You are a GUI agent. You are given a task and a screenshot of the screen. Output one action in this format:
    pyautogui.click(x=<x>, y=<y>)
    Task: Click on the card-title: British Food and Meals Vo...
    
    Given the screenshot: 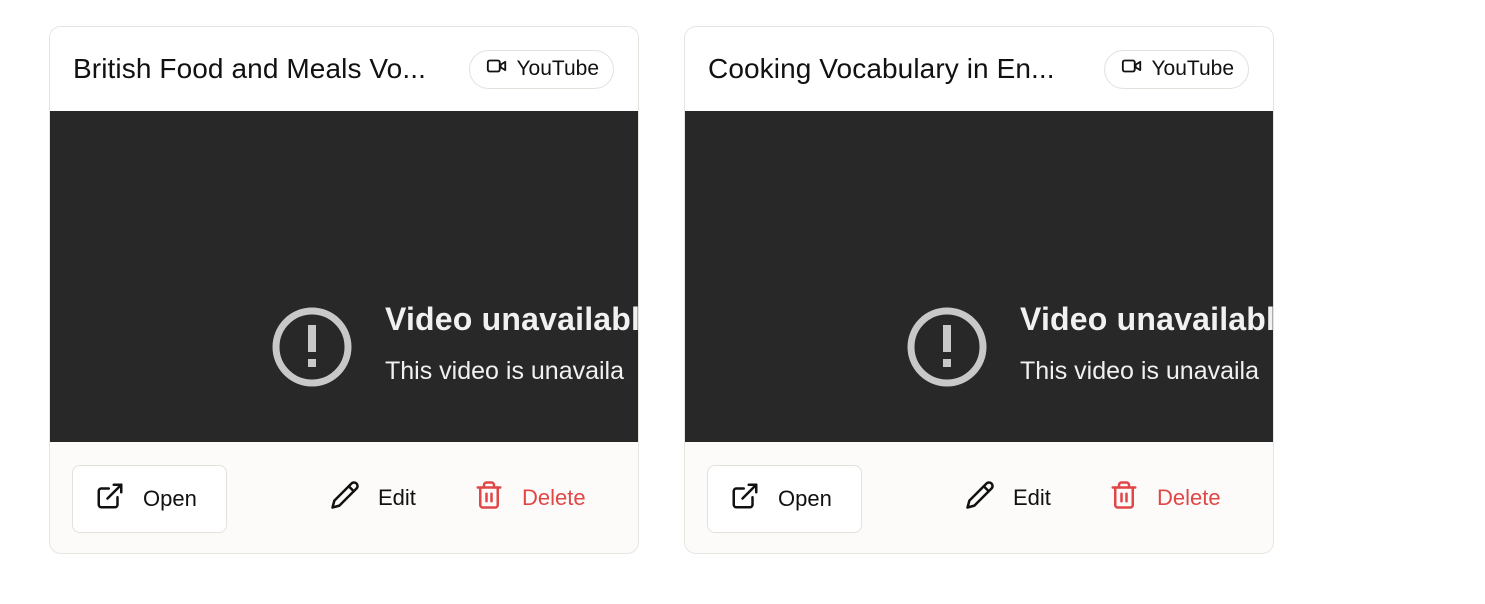 What is the action you would take?
    pyautogui.click(x=249, y=68)
    